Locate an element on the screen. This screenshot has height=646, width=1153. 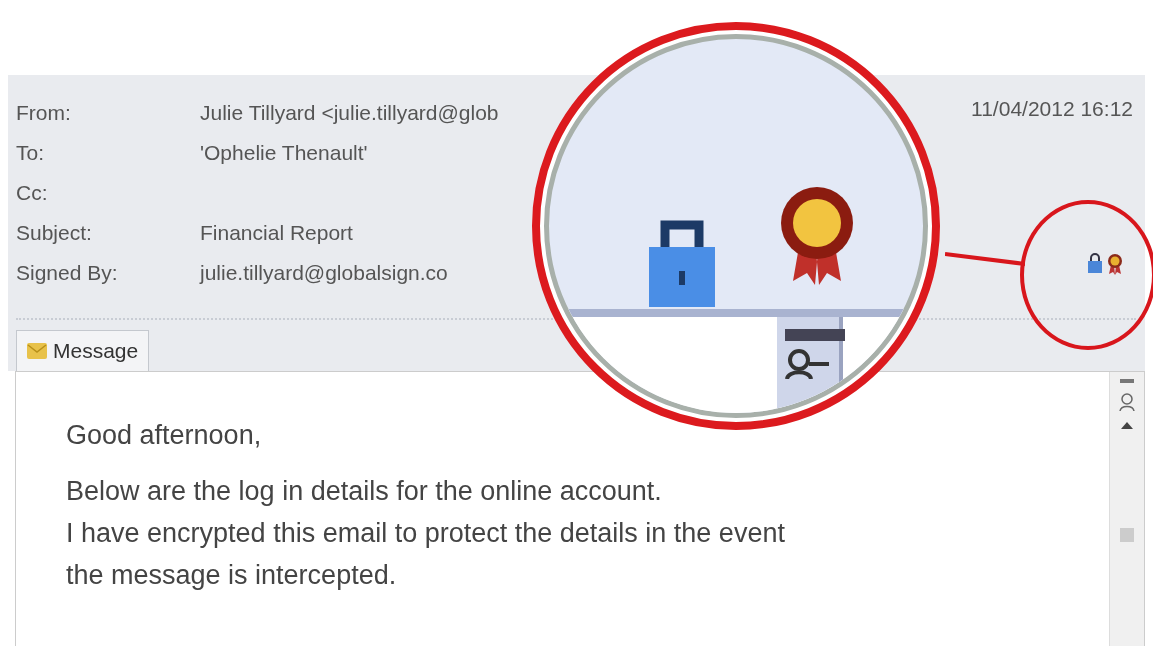
field-label: Subject: is located at coordinates (54, 233).